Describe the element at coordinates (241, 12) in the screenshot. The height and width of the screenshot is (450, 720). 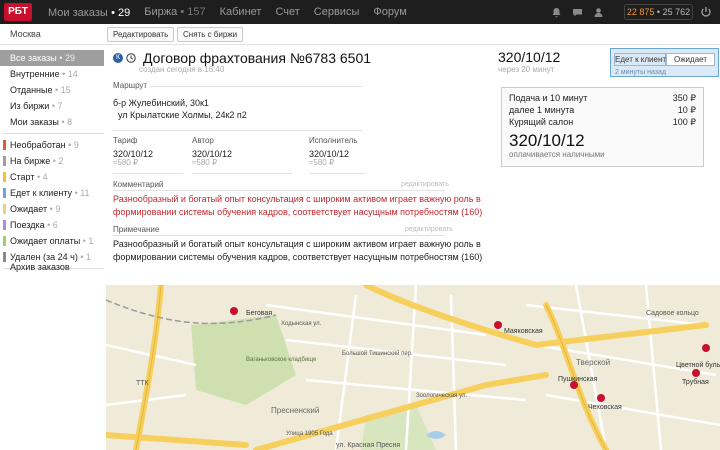
I see `nav-cabinet: Кабинет` at that location.